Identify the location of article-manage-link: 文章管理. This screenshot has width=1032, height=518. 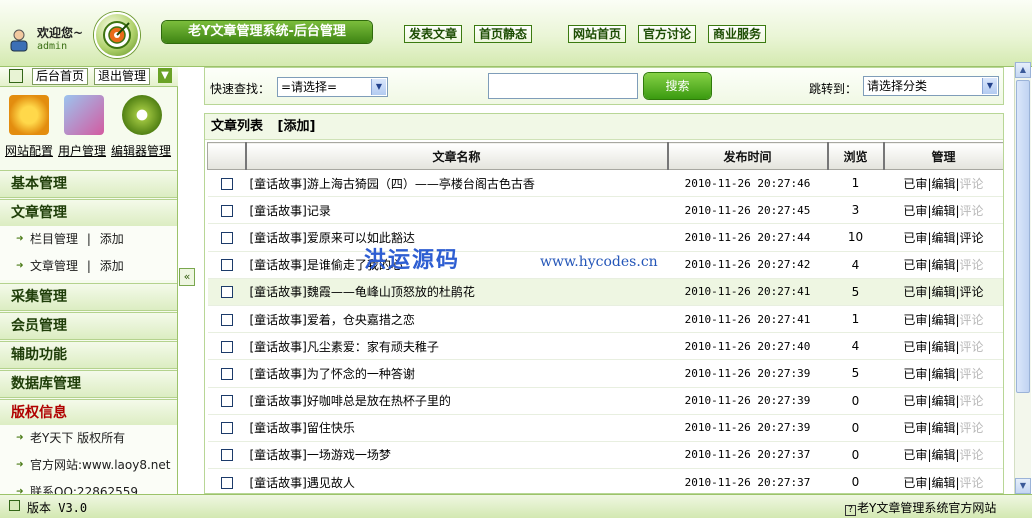
(54, 266).